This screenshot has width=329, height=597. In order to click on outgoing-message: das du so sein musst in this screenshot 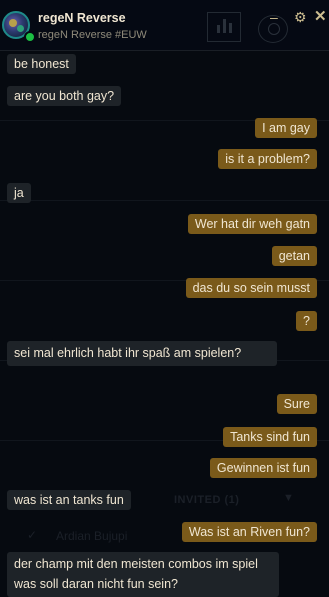, I will do `click(251, 288)`.